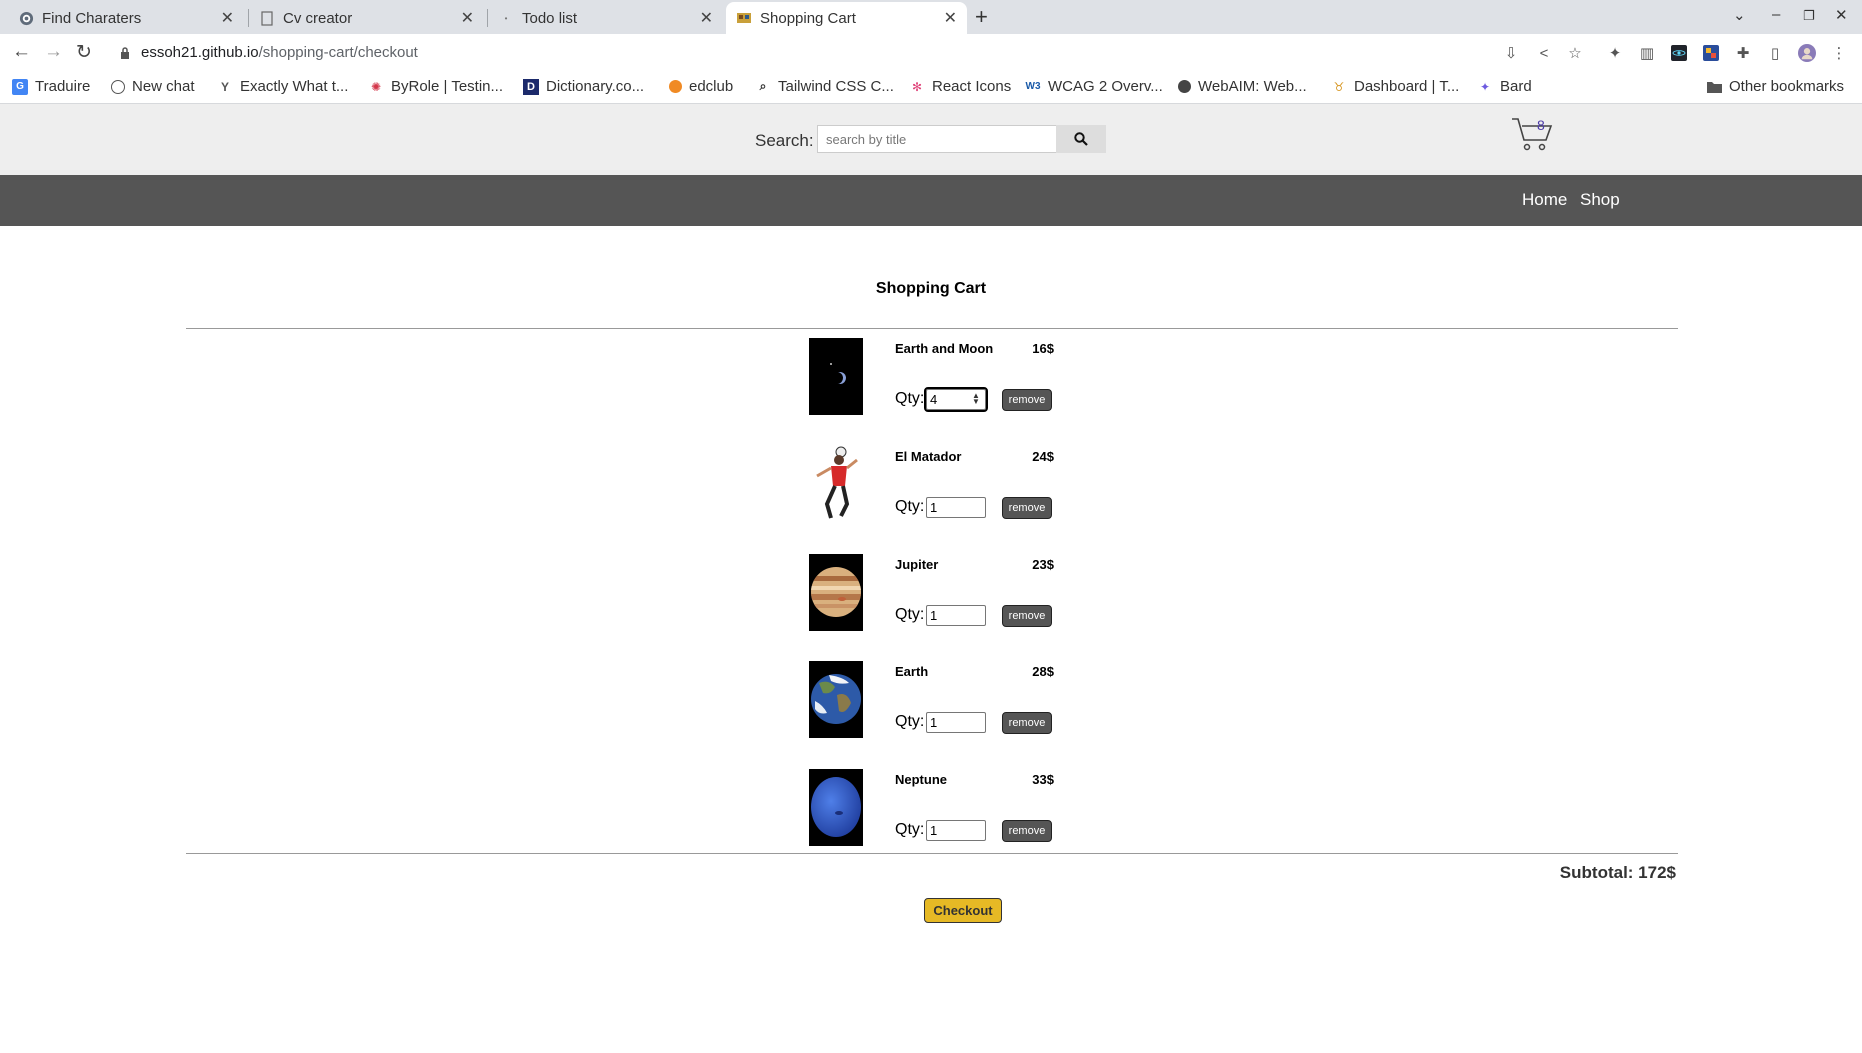 The height and width of the screenshot is (1053, 1862). I want to click on stepper-icon: ▲ ▼, so click(976, 399).